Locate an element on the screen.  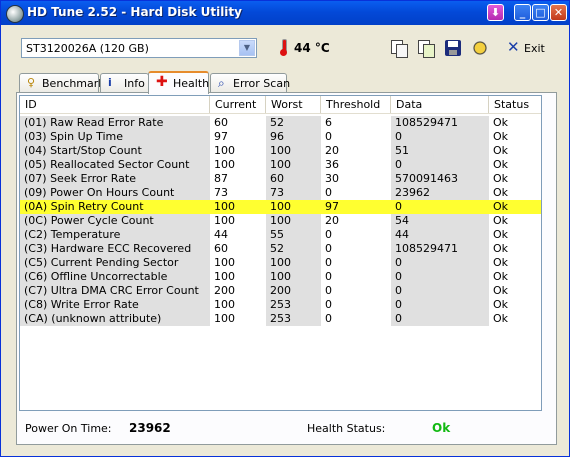
app-icon is located at coordinates (15, 14).